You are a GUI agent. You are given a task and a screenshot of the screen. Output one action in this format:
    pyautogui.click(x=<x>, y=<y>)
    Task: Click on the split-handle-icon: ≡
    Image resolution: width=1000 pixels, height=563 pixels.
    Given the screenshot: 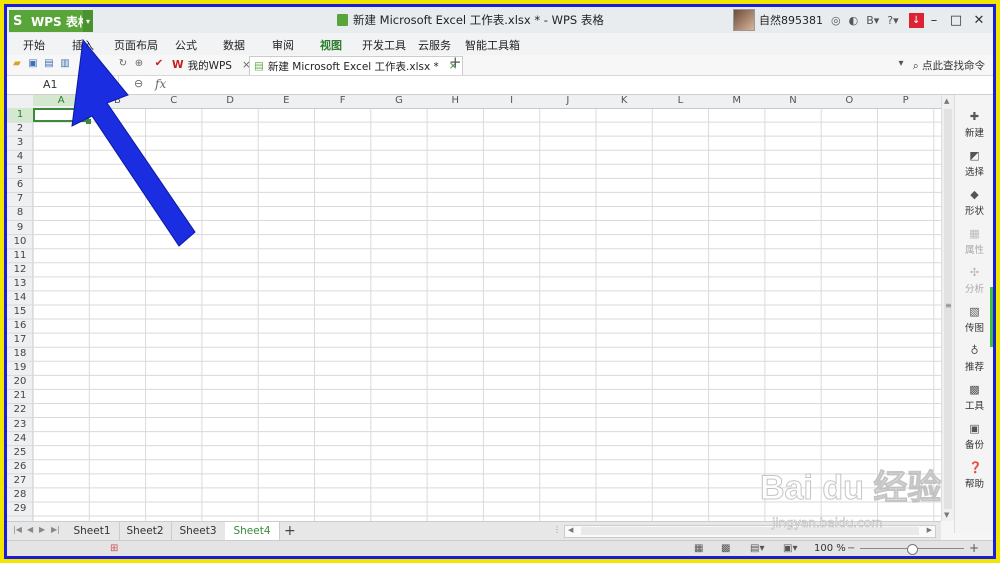 What is the action you would take?
    pyautogui.click(x=948, y=305)
    